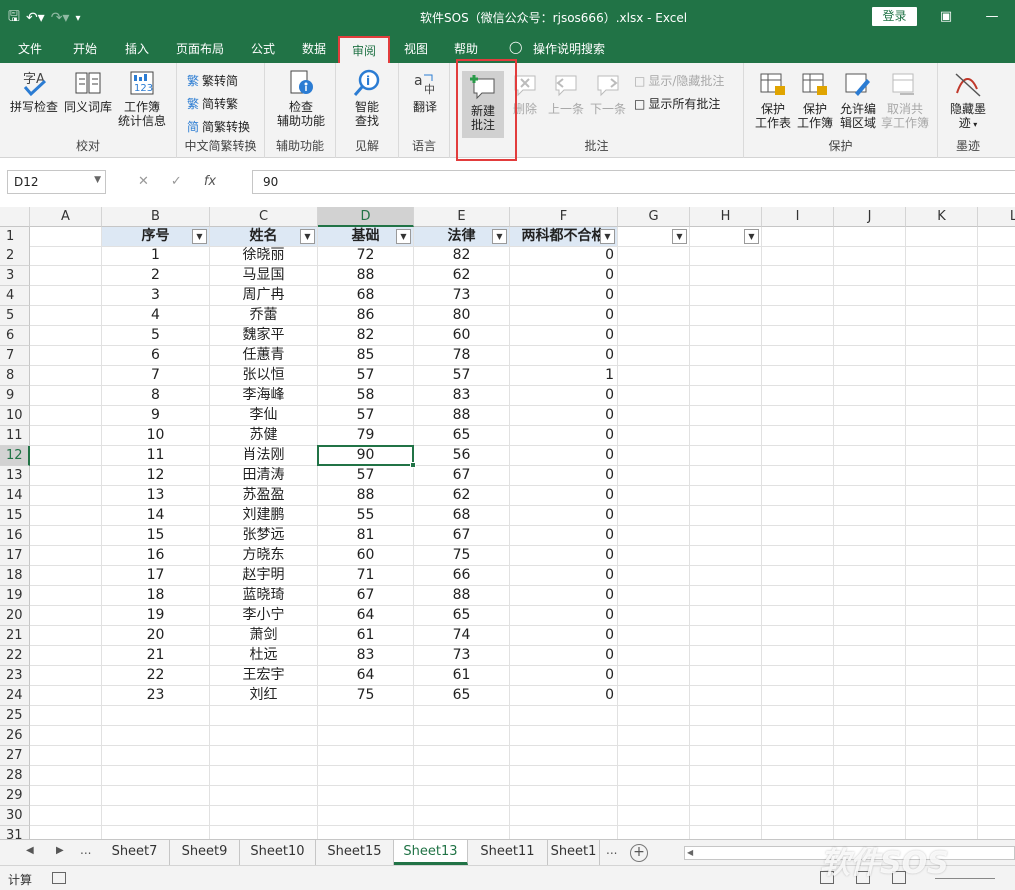 Image resolution: width=1015 pixels, height=890 pixels. What do you see at coordinates (996, 676) in the screenshot?
I see `cell-l23` at bounding box center [996, 676].